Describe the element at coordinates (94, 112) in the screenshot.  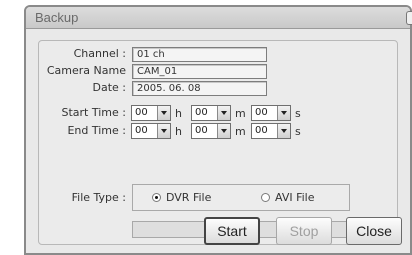
I see `start-time-label: Start Time :` at that location.